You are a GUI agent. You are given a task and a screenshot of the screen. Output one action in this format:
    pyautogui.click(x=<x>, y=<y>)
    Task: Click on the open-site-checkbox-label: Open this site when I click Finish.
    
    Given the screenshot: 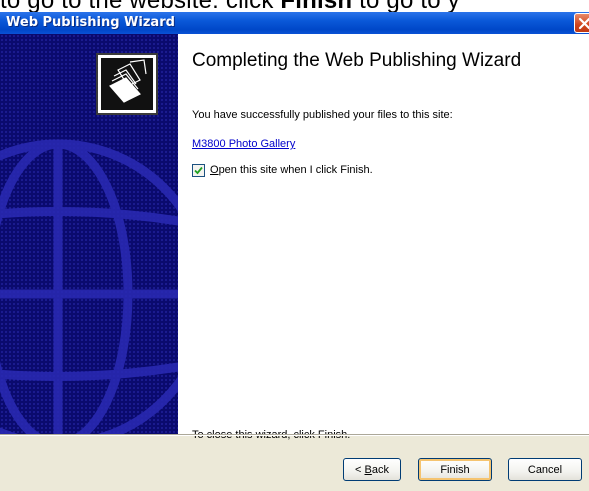 What is the action you would take?
    pyautogui.click(x=291, y=170)
    